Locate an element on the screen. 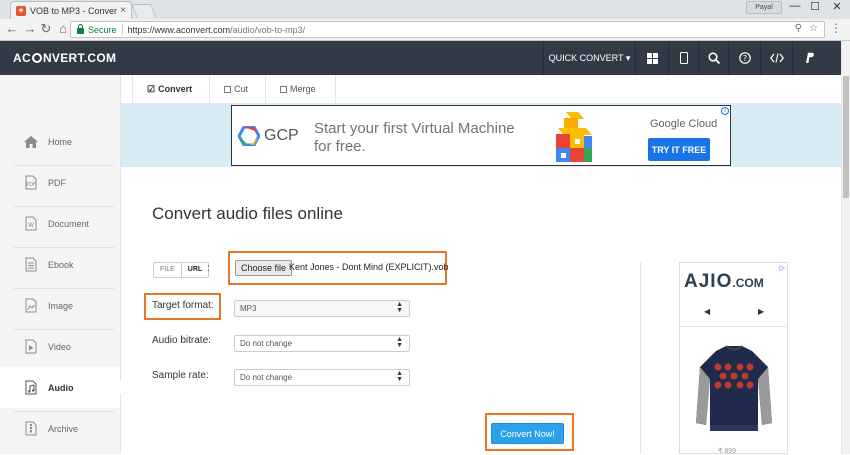 This screenshot has height=455, width=850. gcp-headline-line1: Start your first Virtual Machine is located at coordinates (414, 128).